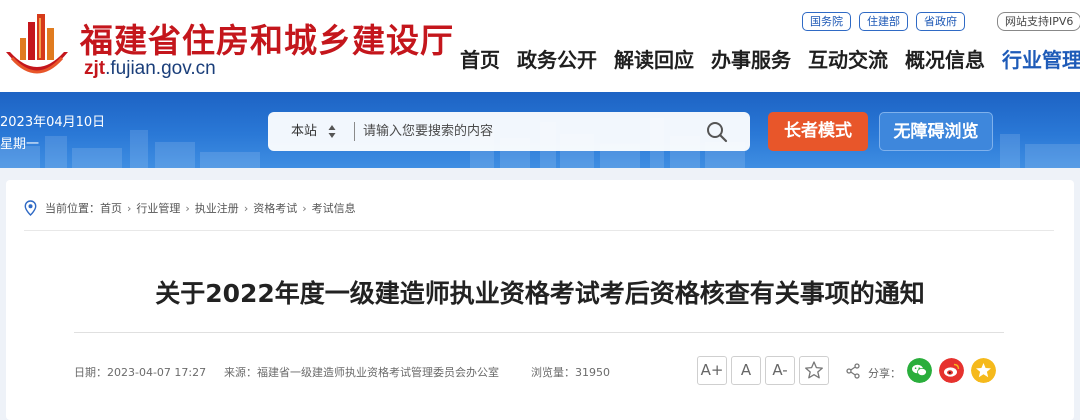 Image resolution: width=1080 pixels, height=420 pixels. What do you see at coordinates (157, 372) in the screenshot?
I see `date-value: 2023-04-07 17:27` at bounding box center [157, 372].